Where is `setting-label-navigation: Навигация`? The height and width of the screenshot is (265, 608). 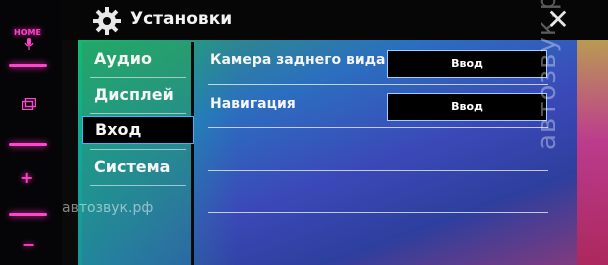
setting-label-navigation: Навигация is located at coordinates (253, 104).